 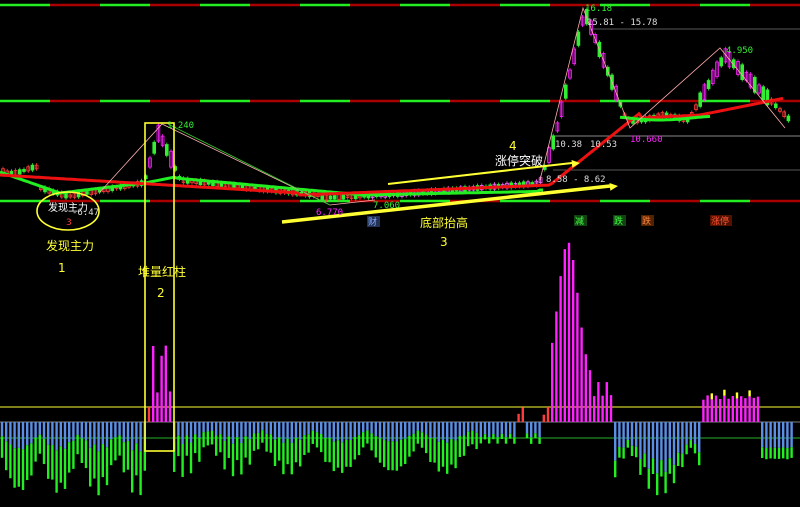 What do you see at coordinates (576, 180) in the screenshot?
I see `price-label-8-58: 8.58 - 8.62` at bounding box center [576, 180].